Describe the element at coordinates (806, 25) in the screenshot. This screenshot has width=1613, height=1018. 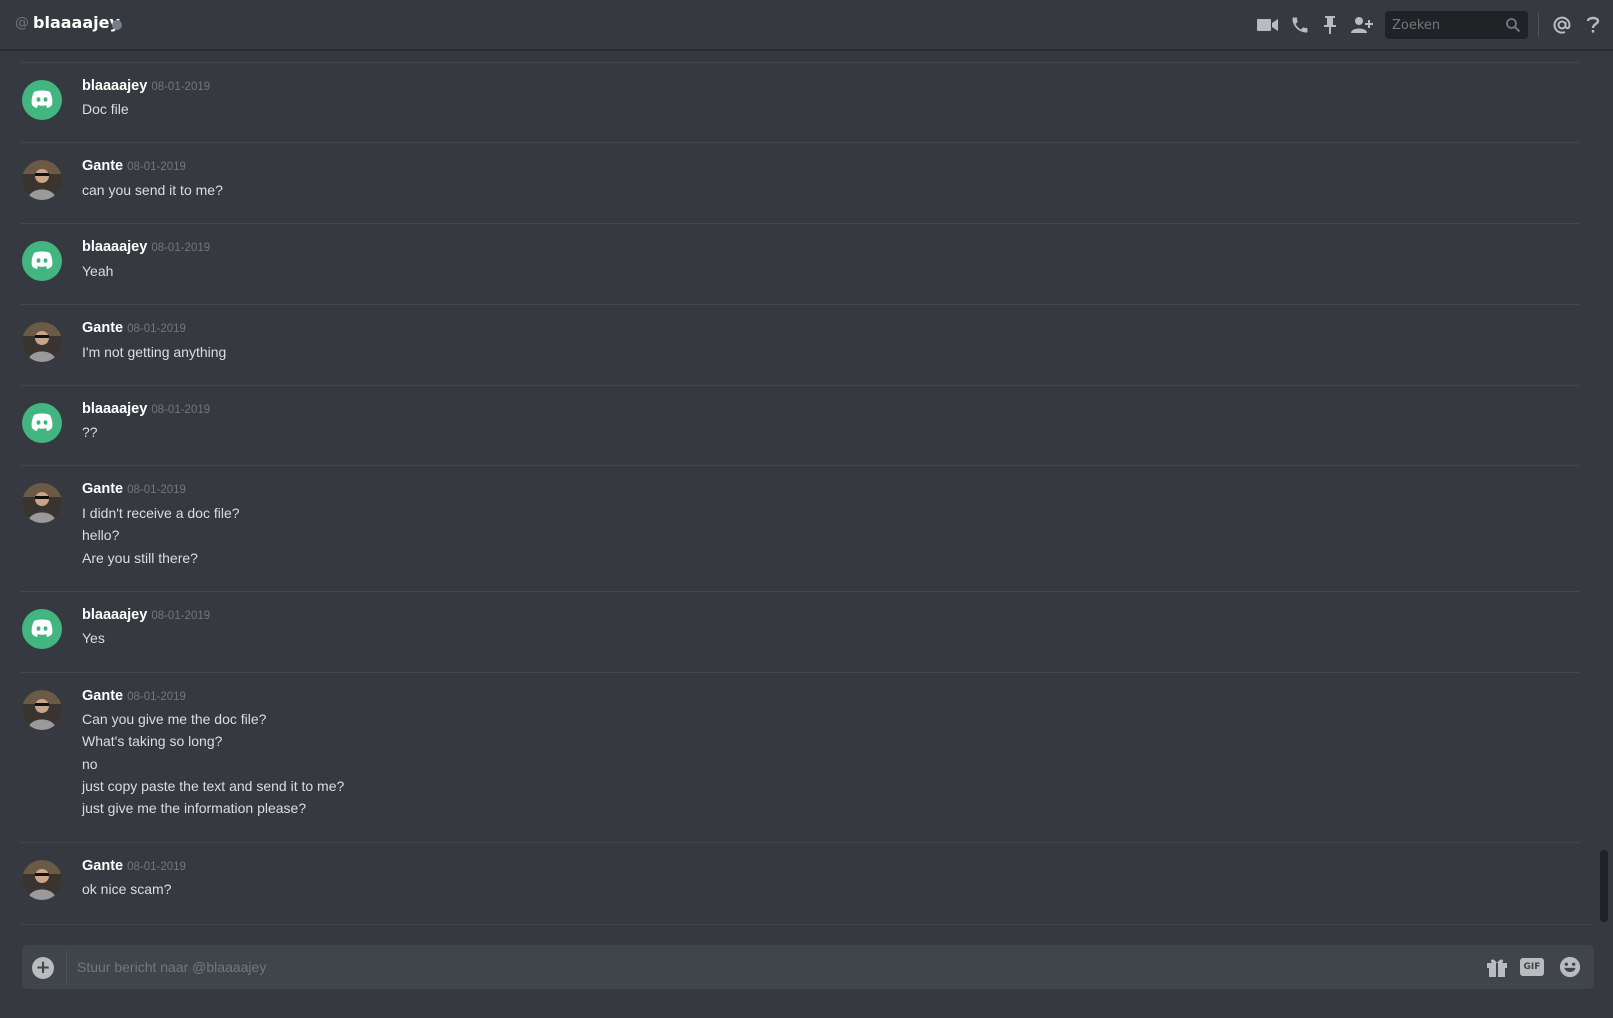
I see `channel-header: @ blaaaajey` at that location.